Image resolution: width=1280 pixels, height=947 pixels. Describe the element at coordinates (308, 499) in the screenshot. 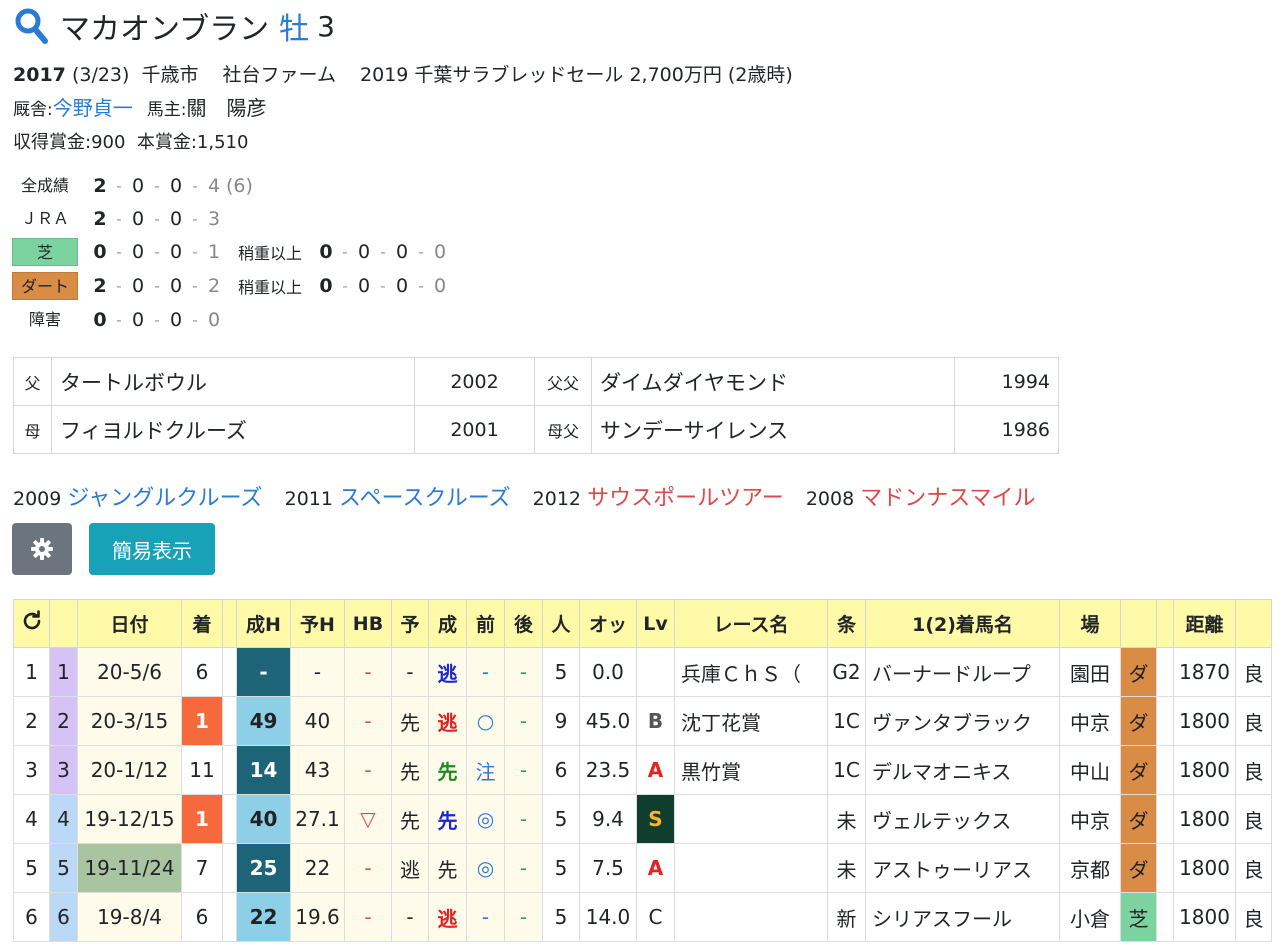

I see `sibling-year: 2011` at that location.